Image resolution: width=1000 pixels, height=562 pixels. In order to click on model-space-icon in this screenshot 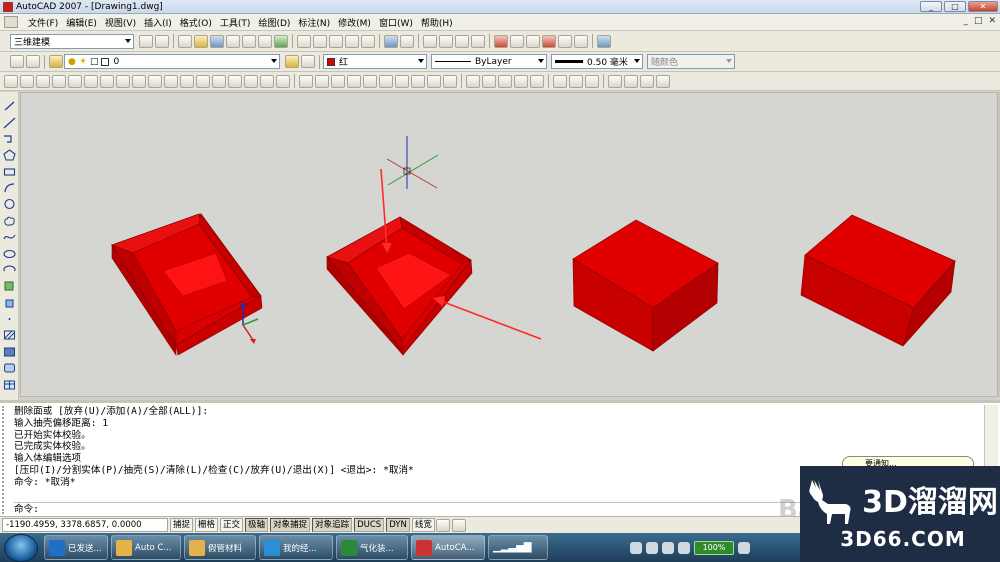, I will do `click(442, 525)`.